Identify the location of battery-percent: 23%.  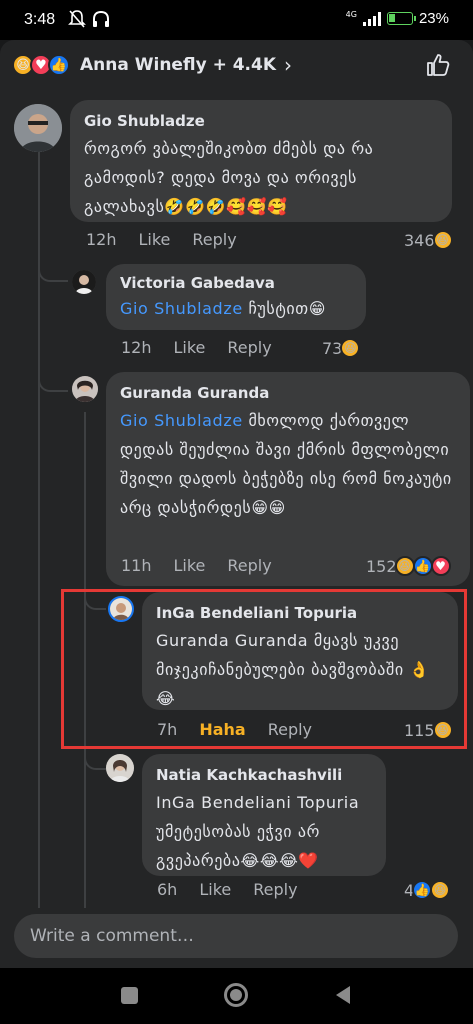
(433, 18).